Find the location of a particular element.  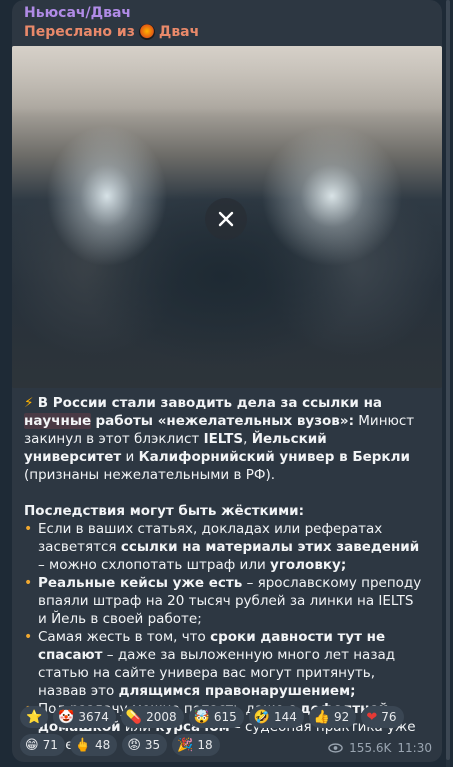

thumbs-up-icon: 👍 is located at coordinates (322, 717).